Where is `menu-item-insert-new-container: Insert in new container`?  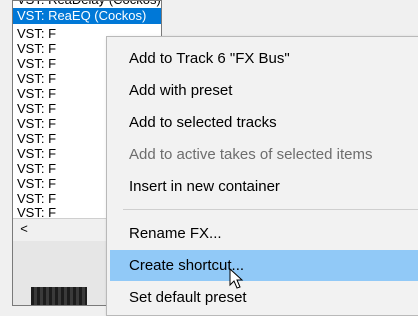 menu-item-insert-new-container: Insert in new container is located at coordinates (264, 186).